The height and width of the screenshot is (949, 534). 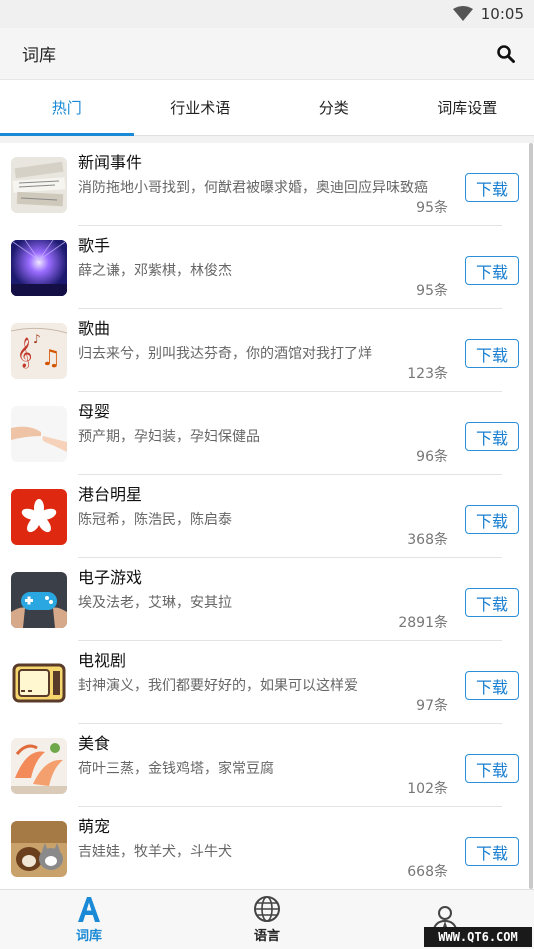 What do you see at coordinates (427, 872) in the screenshot?
I see `item-count: 668条` at bounding box center [427, 872].